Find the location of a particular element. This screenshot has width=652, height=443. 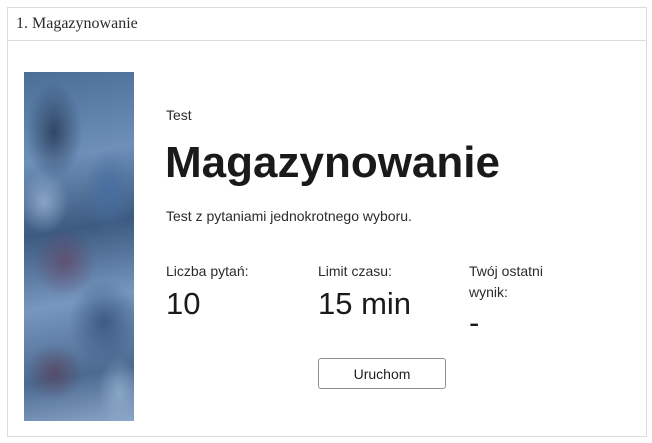

quiz-cover-image is located at coordinates (79, 246).